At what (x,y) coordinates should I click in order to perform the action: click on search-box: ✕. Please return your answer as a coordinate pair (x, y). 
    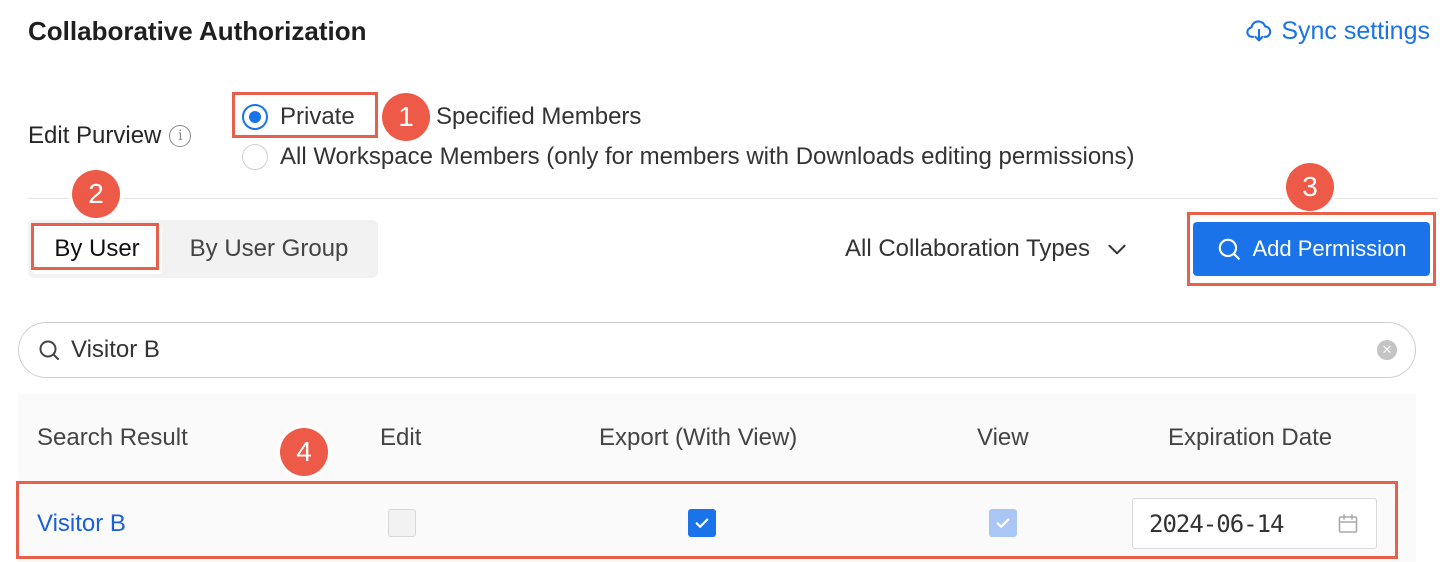
    Looking at the image, I should click on (717, 350).